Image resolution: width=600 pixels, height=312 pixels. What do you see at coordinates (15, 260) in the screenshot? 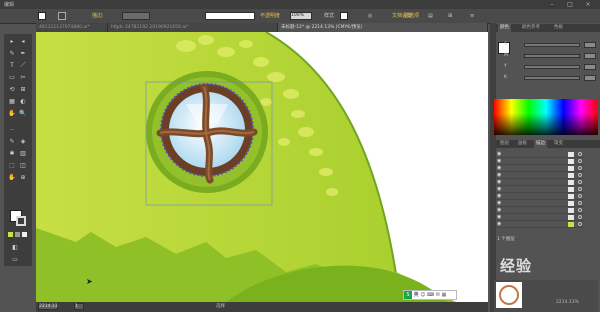
I see `screen-mode-icon: ▭` at bounding box center [15, 260].